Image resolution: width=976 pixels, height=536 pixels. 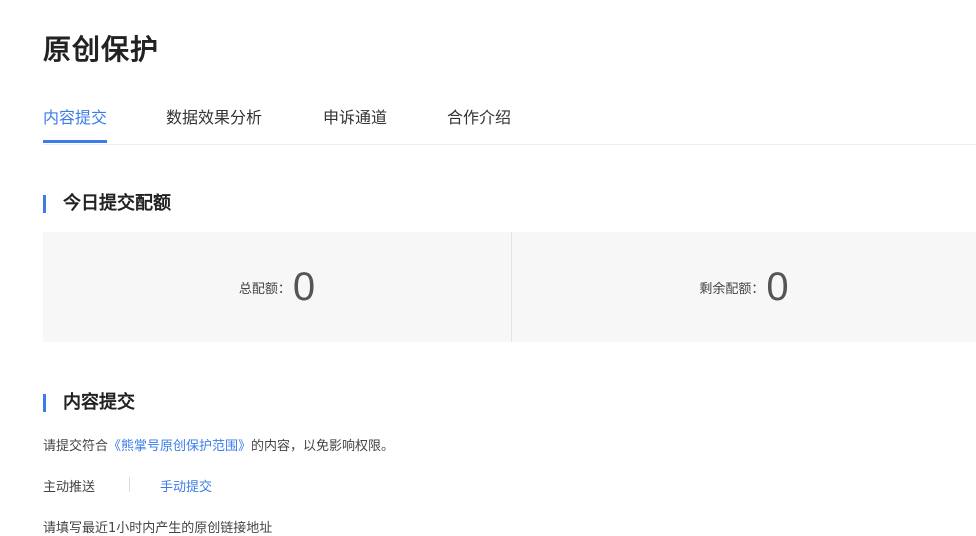 I want to click on tab-bar: 内容提交 数据效果分析 申诉通道 合作介绍, so click(x=509, y=124).